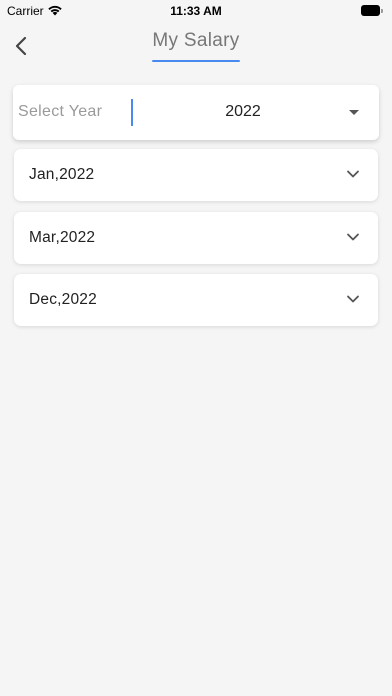 This screenshot has width=392, height=696. Describe the element at coordinates (243, 111) in the screenshot. I see `selected-year-value: 2022` at that location.